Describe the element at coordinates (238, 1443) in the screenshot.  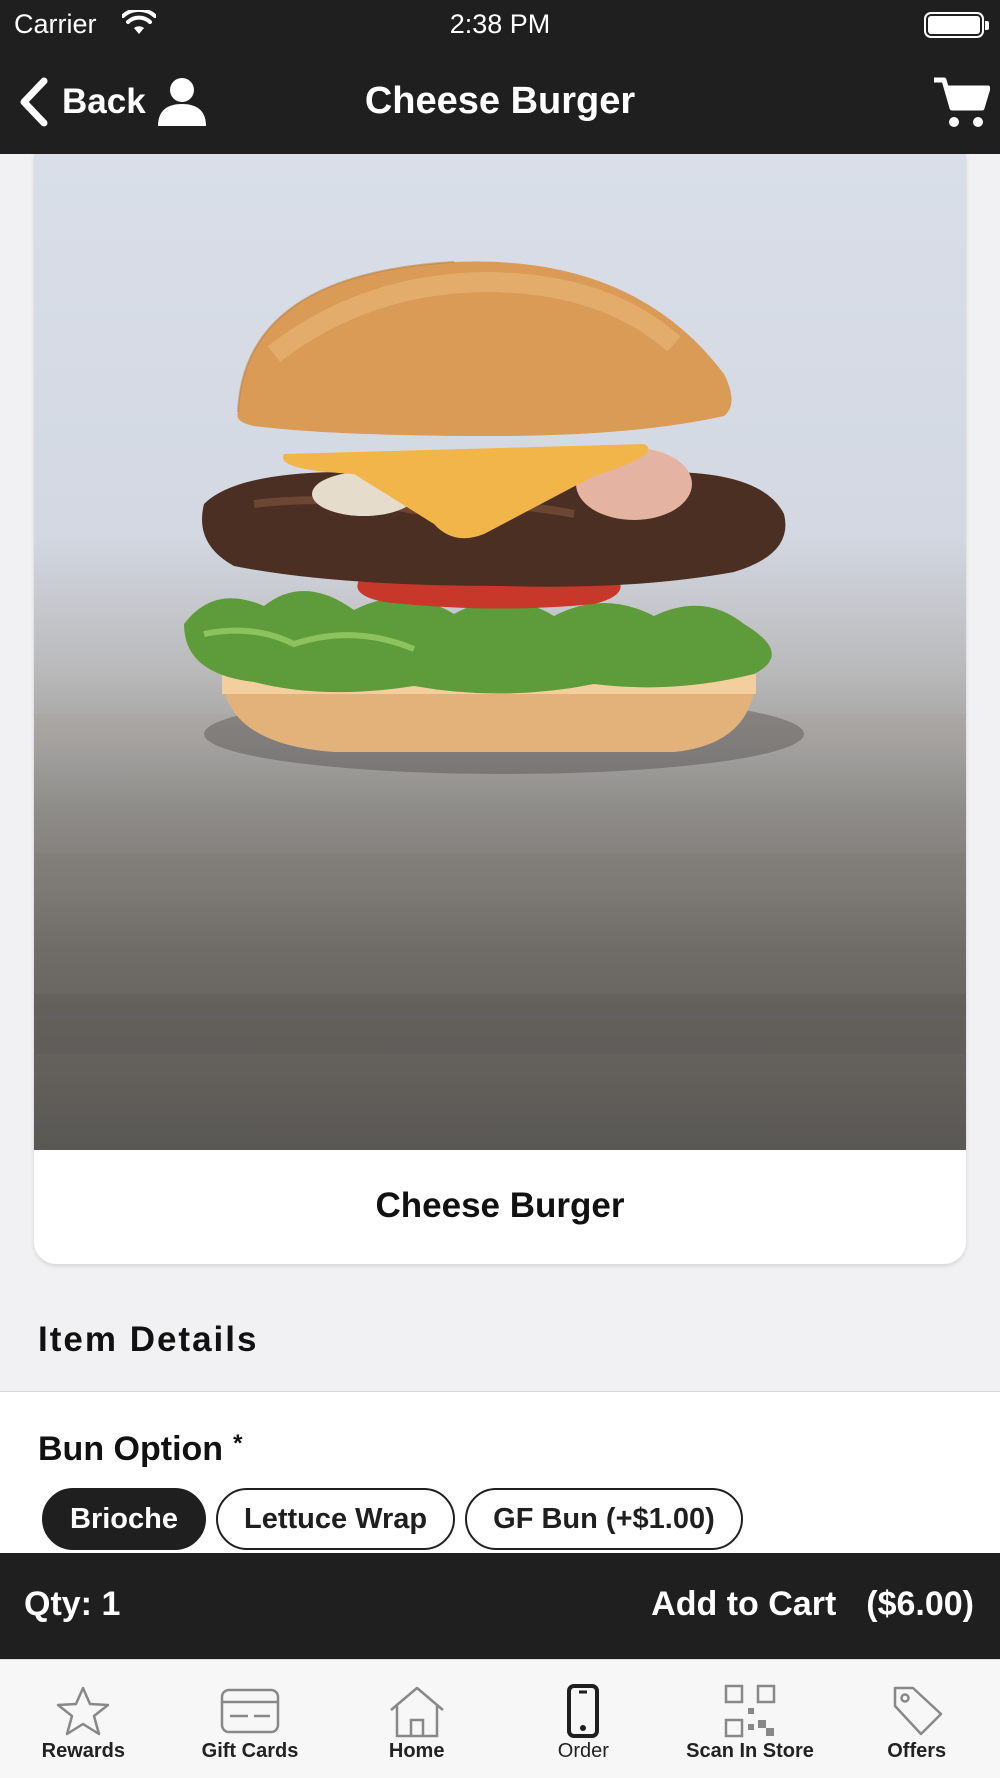
I see `required-mark: *` at that location.